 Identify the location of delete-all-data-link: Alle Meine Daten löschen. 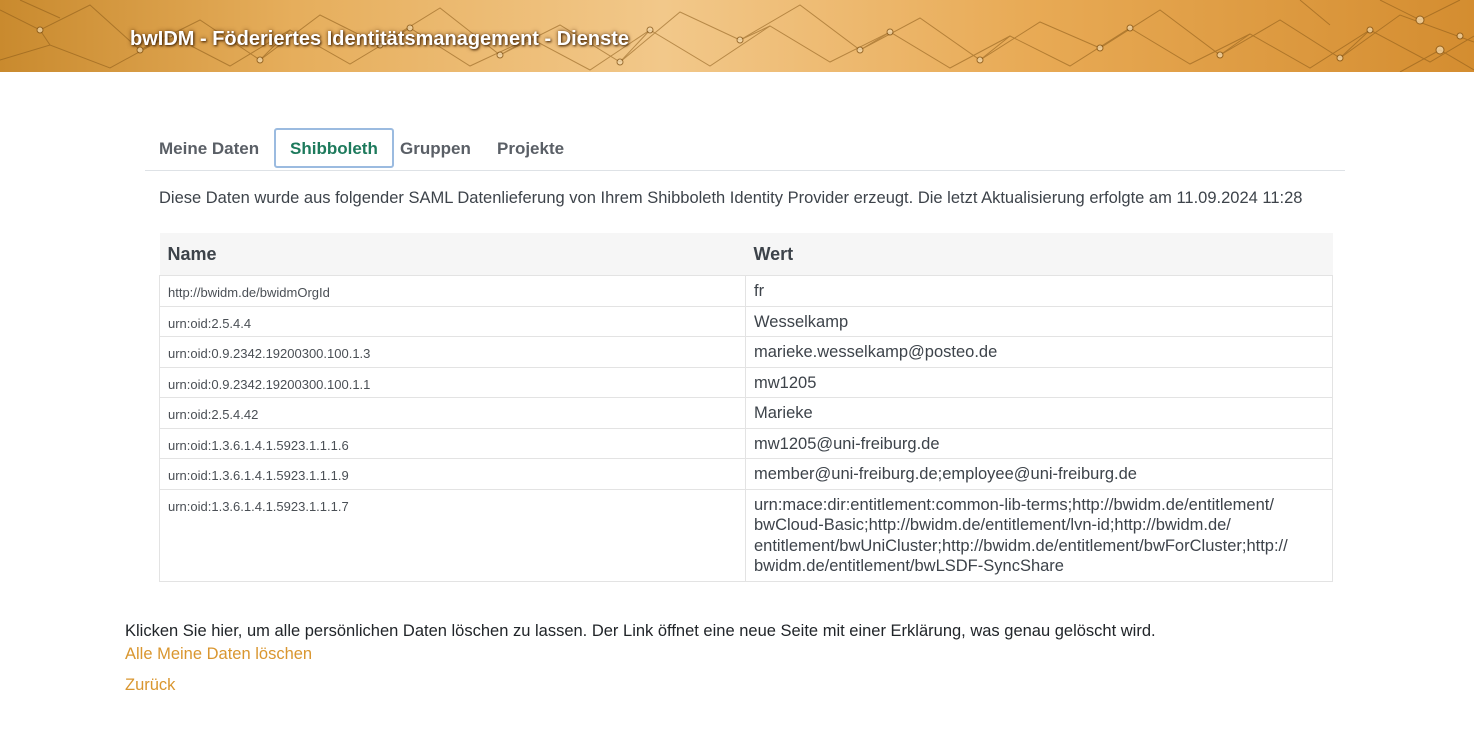
(218, 654).